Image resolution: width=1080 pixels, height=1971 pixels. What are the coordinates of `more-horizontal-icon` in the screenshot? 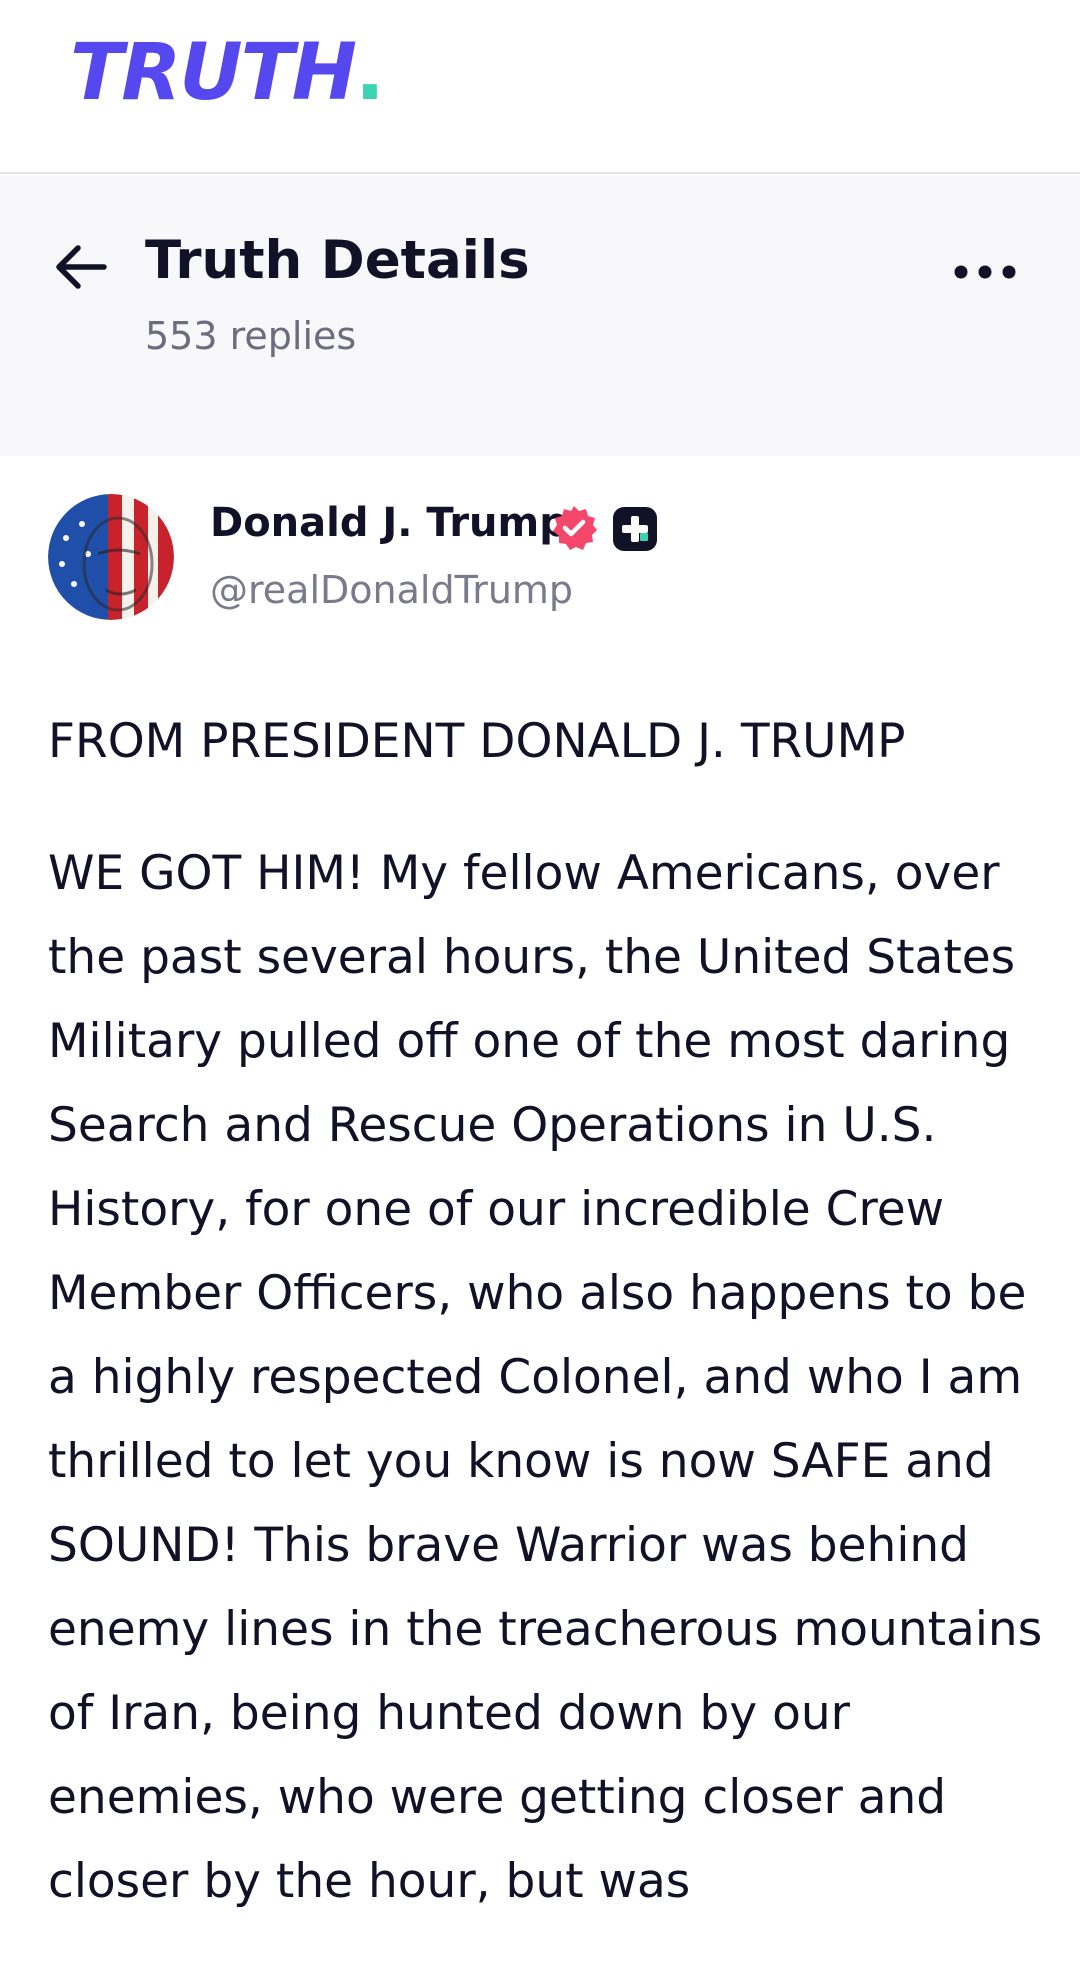 It's located at (985, 272).